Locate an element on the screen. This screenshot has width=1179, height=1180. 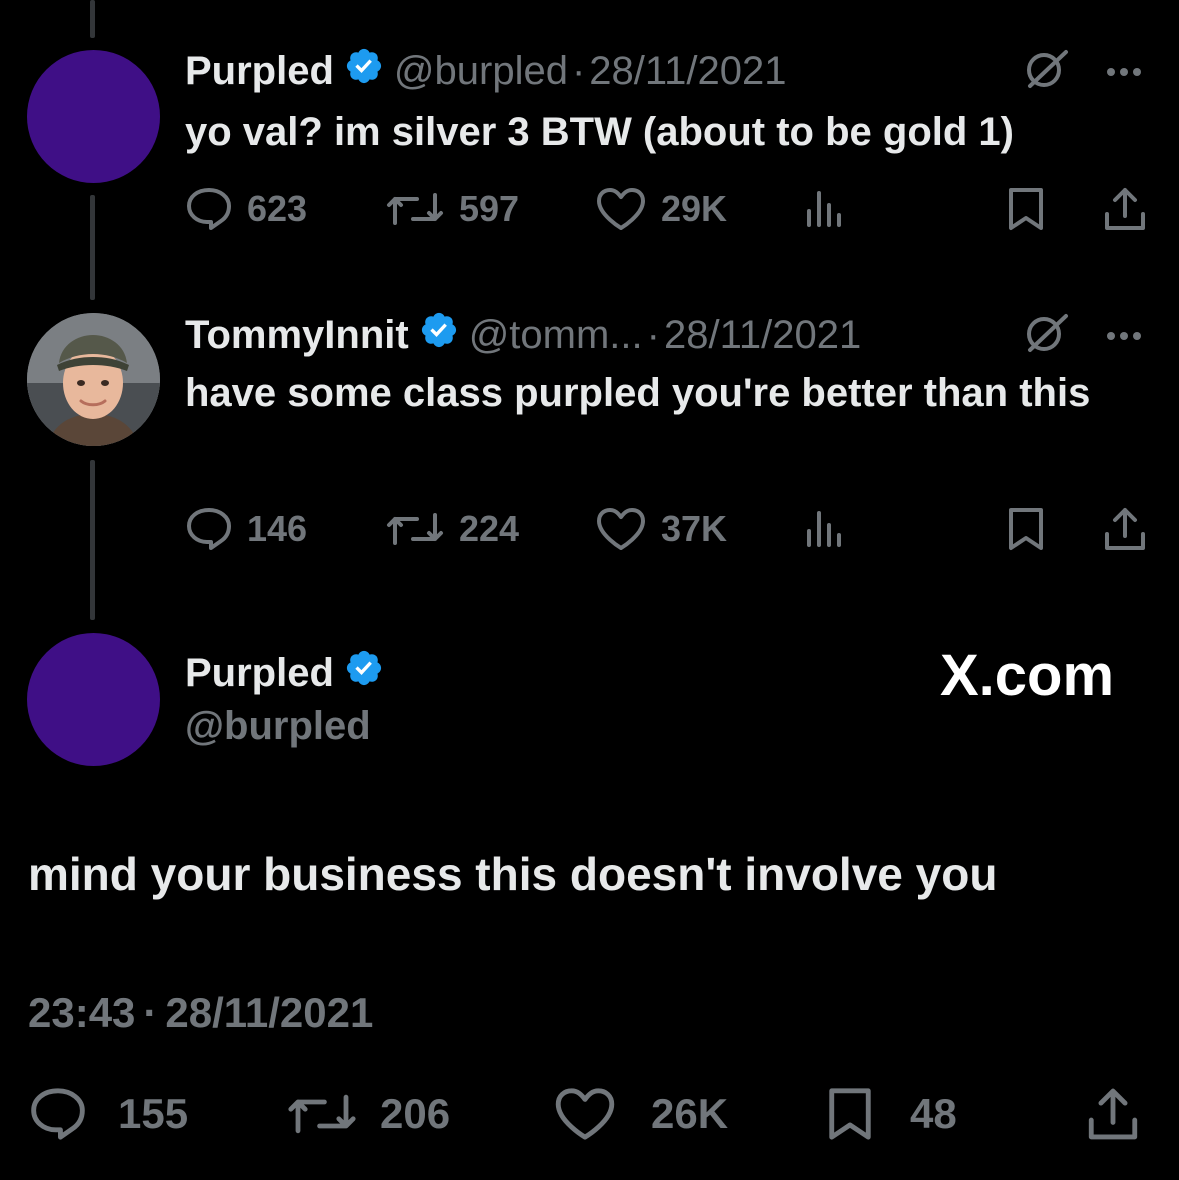
tweet-1-actions: 623 597 29K is located at coordinates (670, 209).